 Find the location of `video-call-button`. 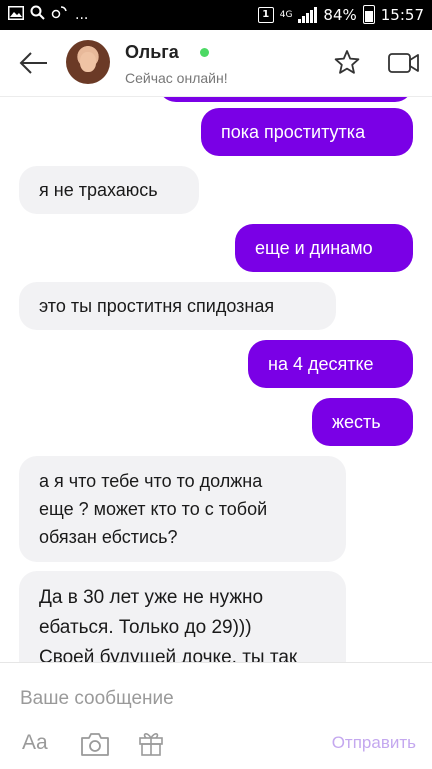

video-call-button is located at coordinates (404, 63).